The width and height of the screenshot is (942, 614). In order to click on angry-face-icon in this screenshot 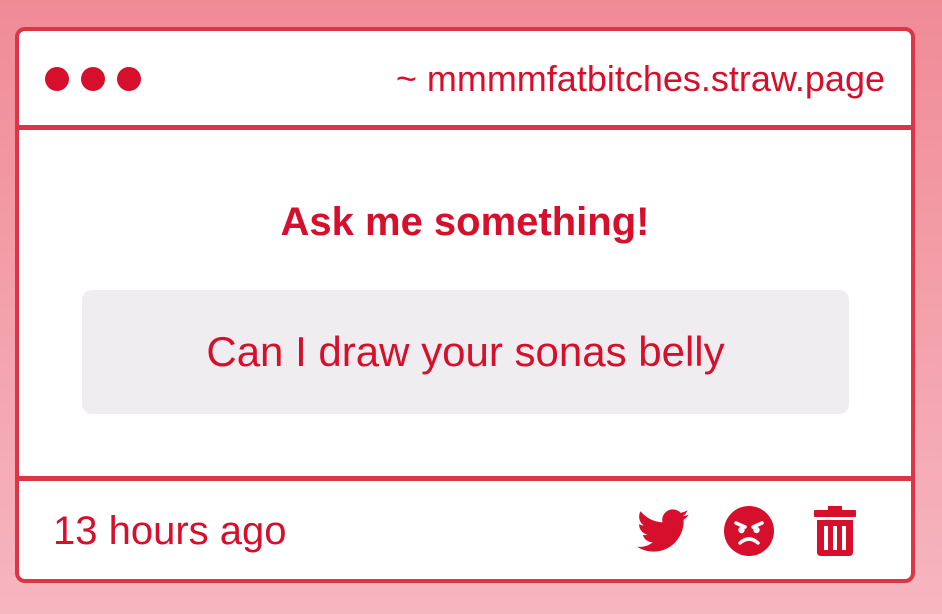, I will do `click(749, 531)`.